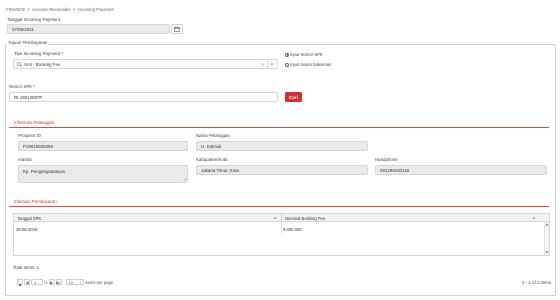 This screenshot has width=560, height=300. Describe the element at coordinates (99, 282) in the screenshot. I see `items-per-page-label: items per page` at that location.